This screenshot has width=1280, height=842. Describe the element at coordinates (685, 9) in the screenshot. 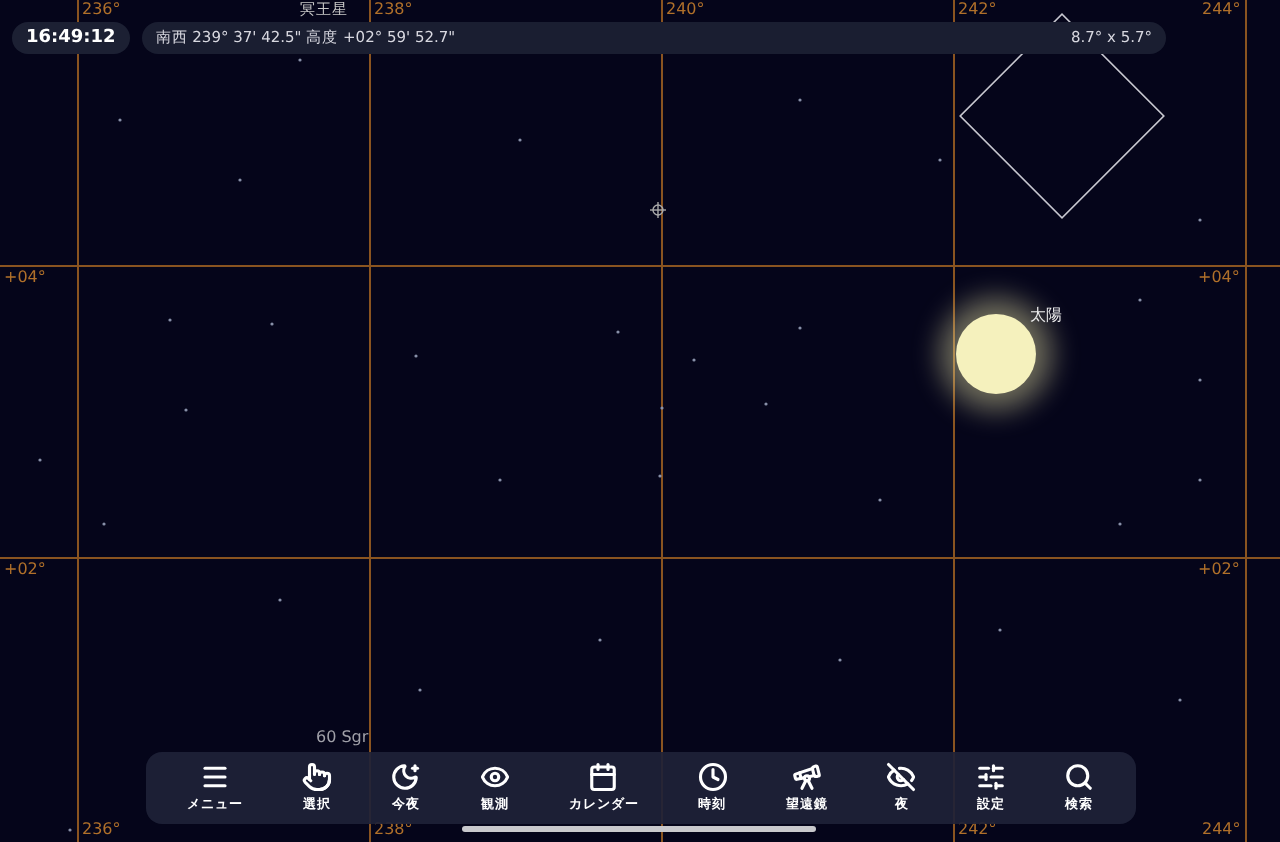

I see `grid-label: 240°` at that location.